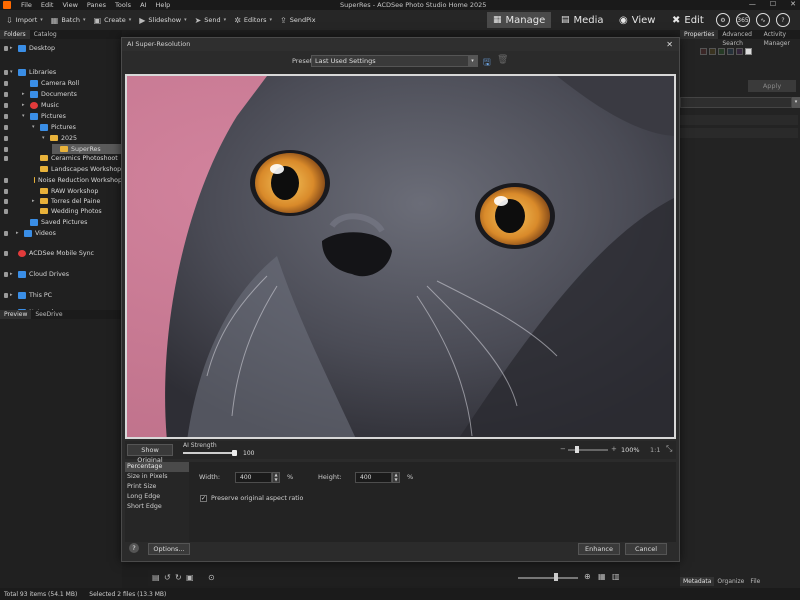 This screenshot has height=600, width=800. Describe the element at coordinates (26, 5) in the screenshot. I see `menu-file: File` at that location.